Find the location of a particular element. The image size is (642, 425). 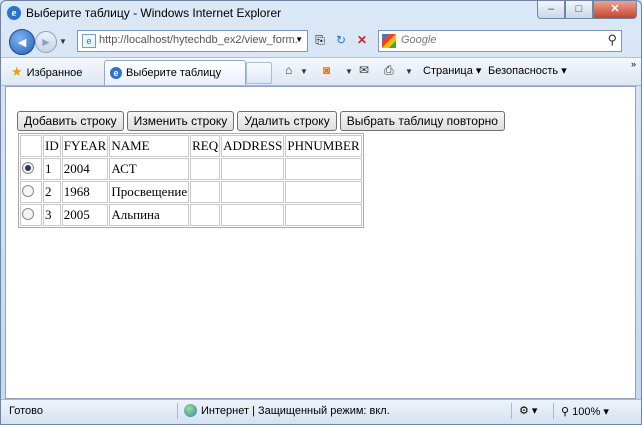

mail-icon: ✉ is located at coordinates (364, 70).